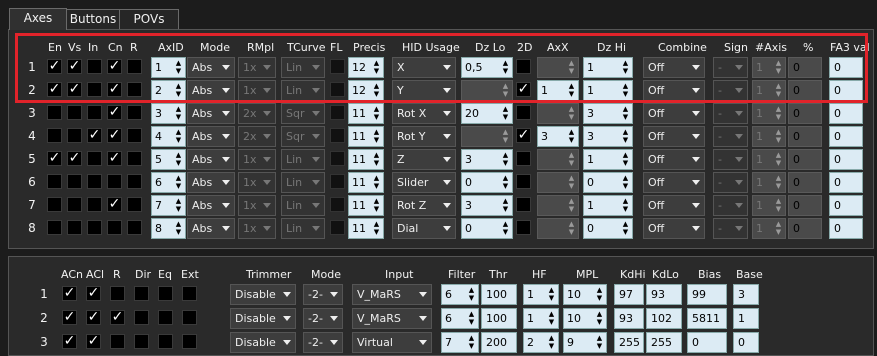  I want to click on kdlo-field: 255, so click(664, 342).